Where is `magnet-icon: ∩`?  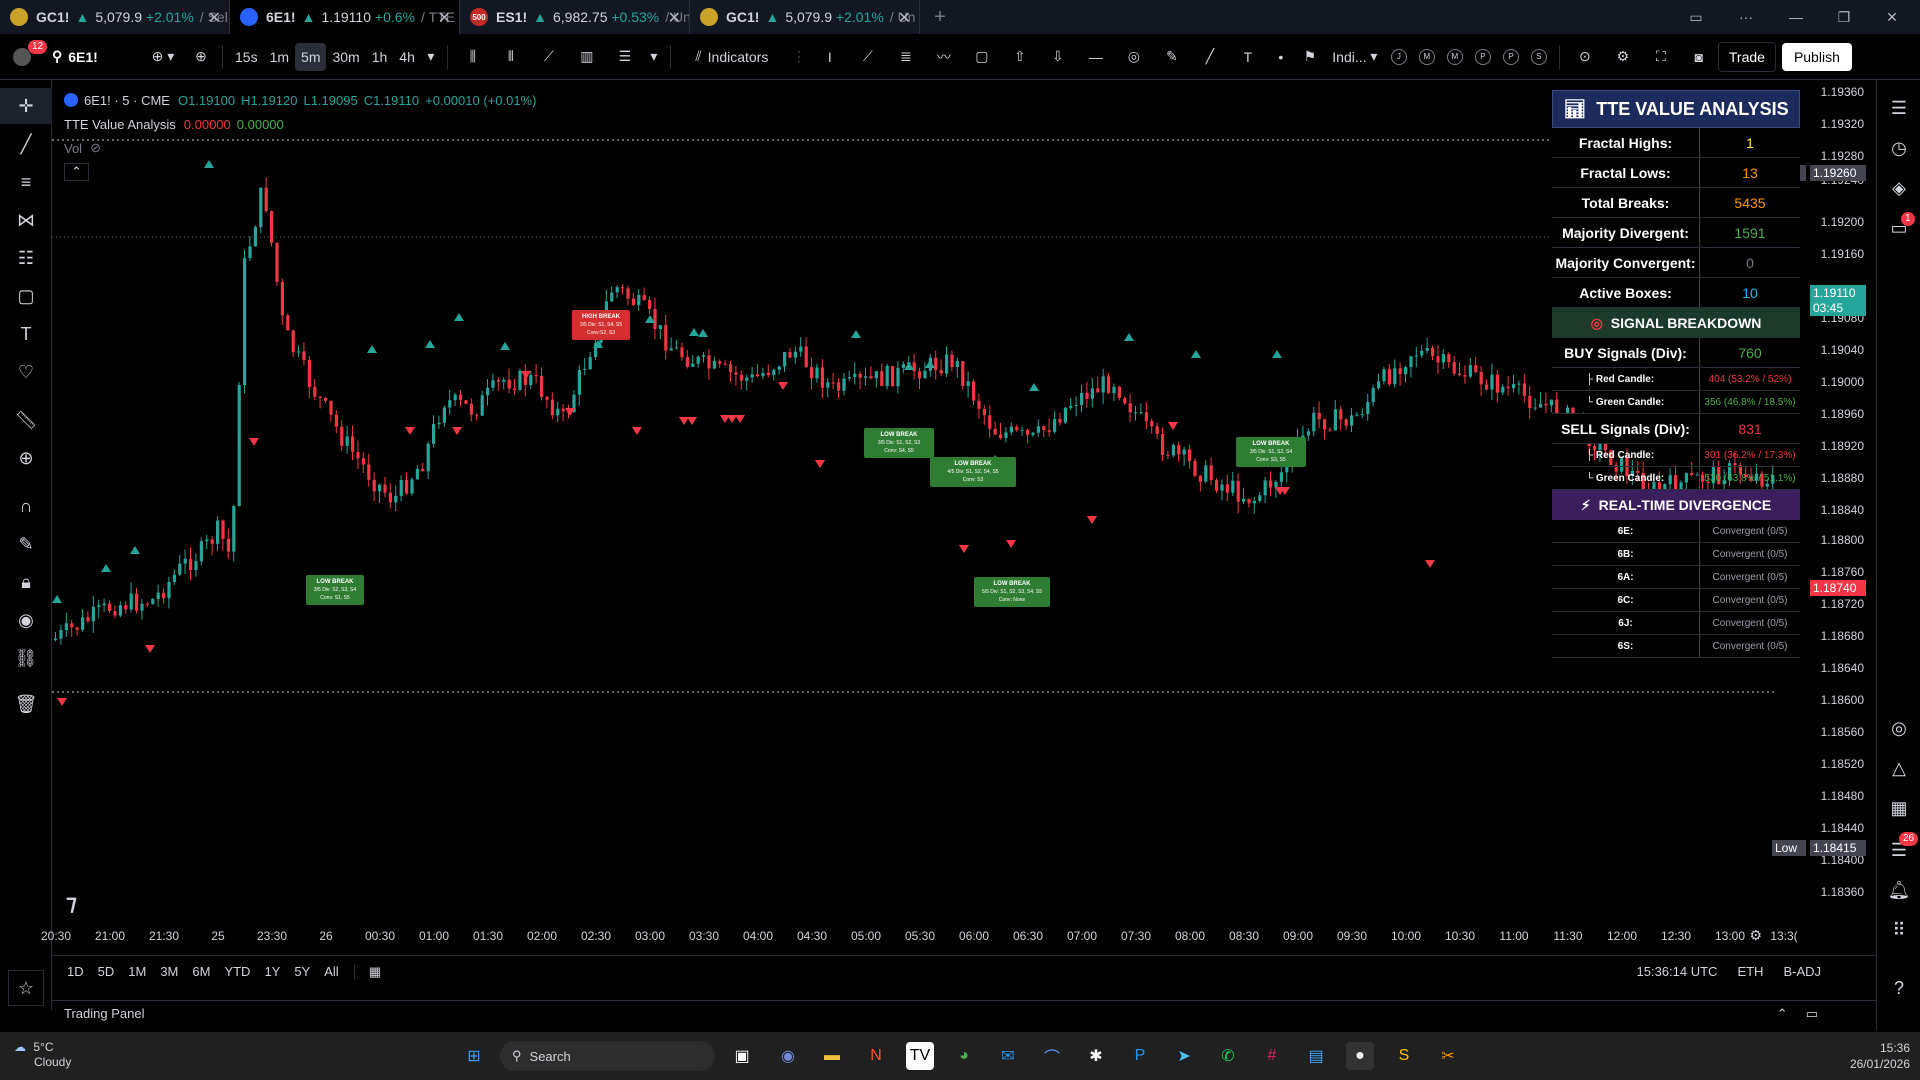 magnet-icon: ∩ is located at coordinates (26, 506).